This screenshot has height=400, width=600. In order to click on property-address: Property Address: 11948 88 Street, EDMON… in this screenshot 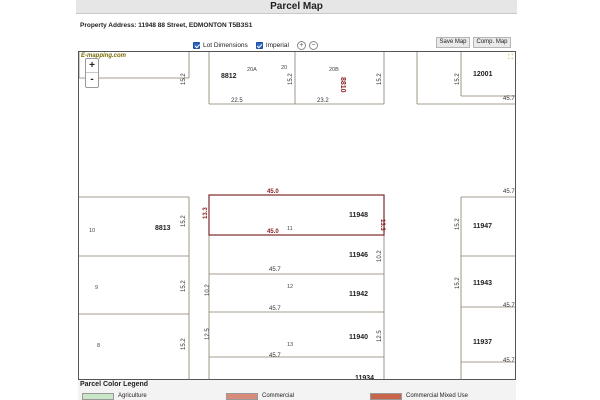, I will do `click(166, 25)`.